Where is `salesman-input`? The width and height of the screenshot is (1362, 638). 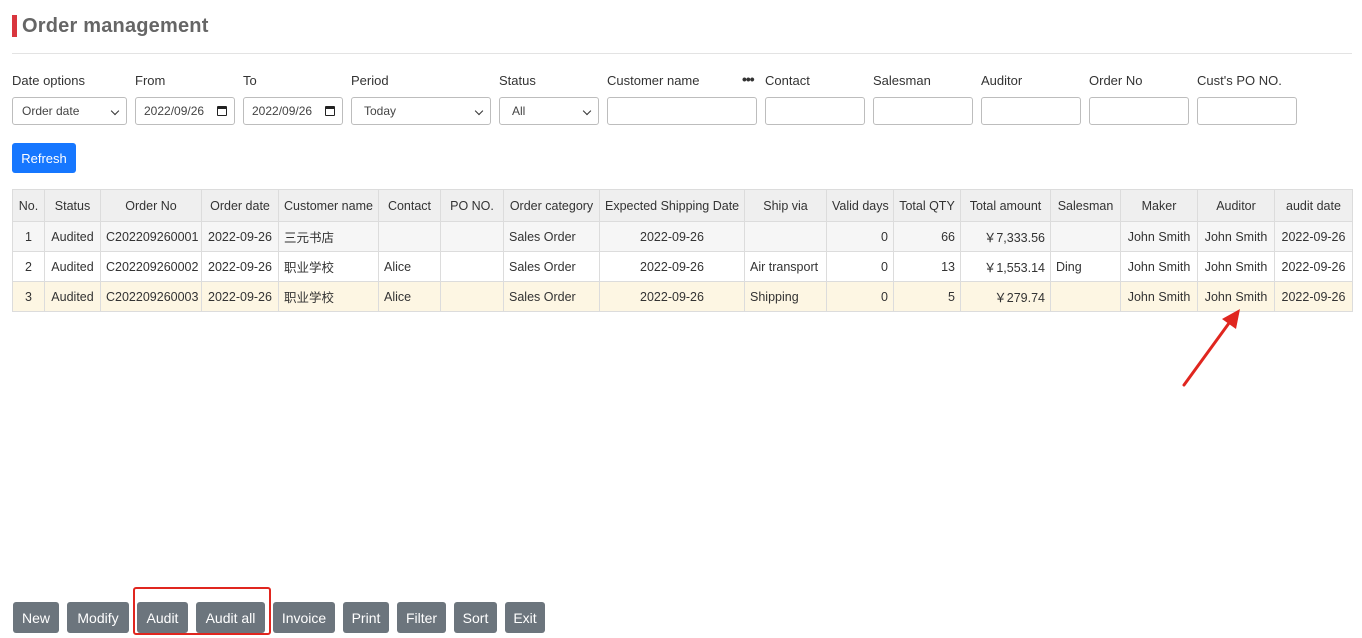 salesman-input is located at coordinates (923, 111).